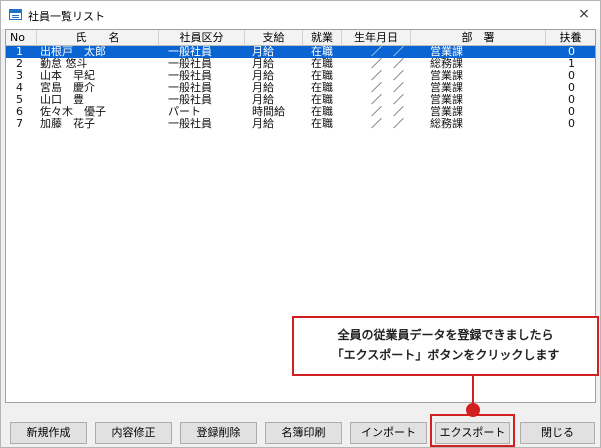 The width and height of the screenshot is (601, 448). Describe the element at coordinates (184, 112) in the screenshot. I see `cell-kubun: パート` at that location.